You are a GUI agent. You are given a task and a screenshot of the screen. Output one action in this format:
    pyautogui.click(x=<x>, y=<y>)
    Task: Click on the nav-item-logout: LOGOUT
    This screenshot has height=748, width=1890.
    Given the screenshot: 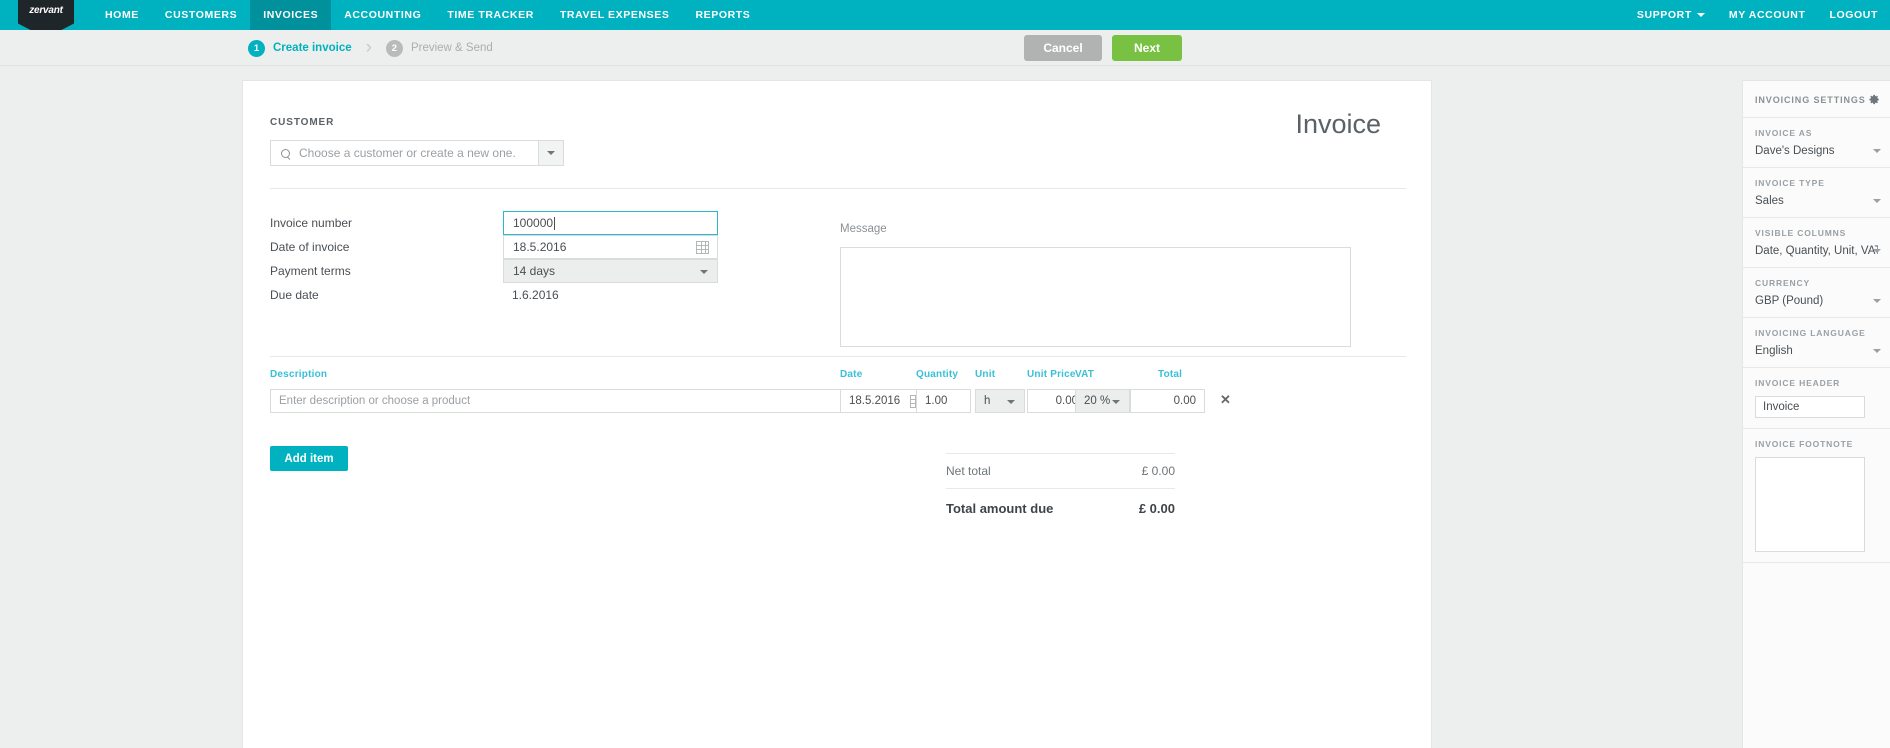 What is the action you would take?
    pyautogui.click(x=1853, y=15)
    